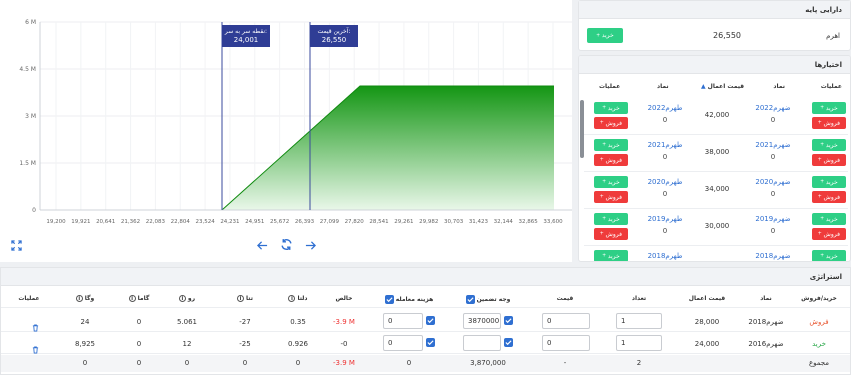 This screenshot has height=375, width=851. Describe the element at coordinates (773, 182) in the screenshot. I see `call-symbol: ضهرم2020` at that location.